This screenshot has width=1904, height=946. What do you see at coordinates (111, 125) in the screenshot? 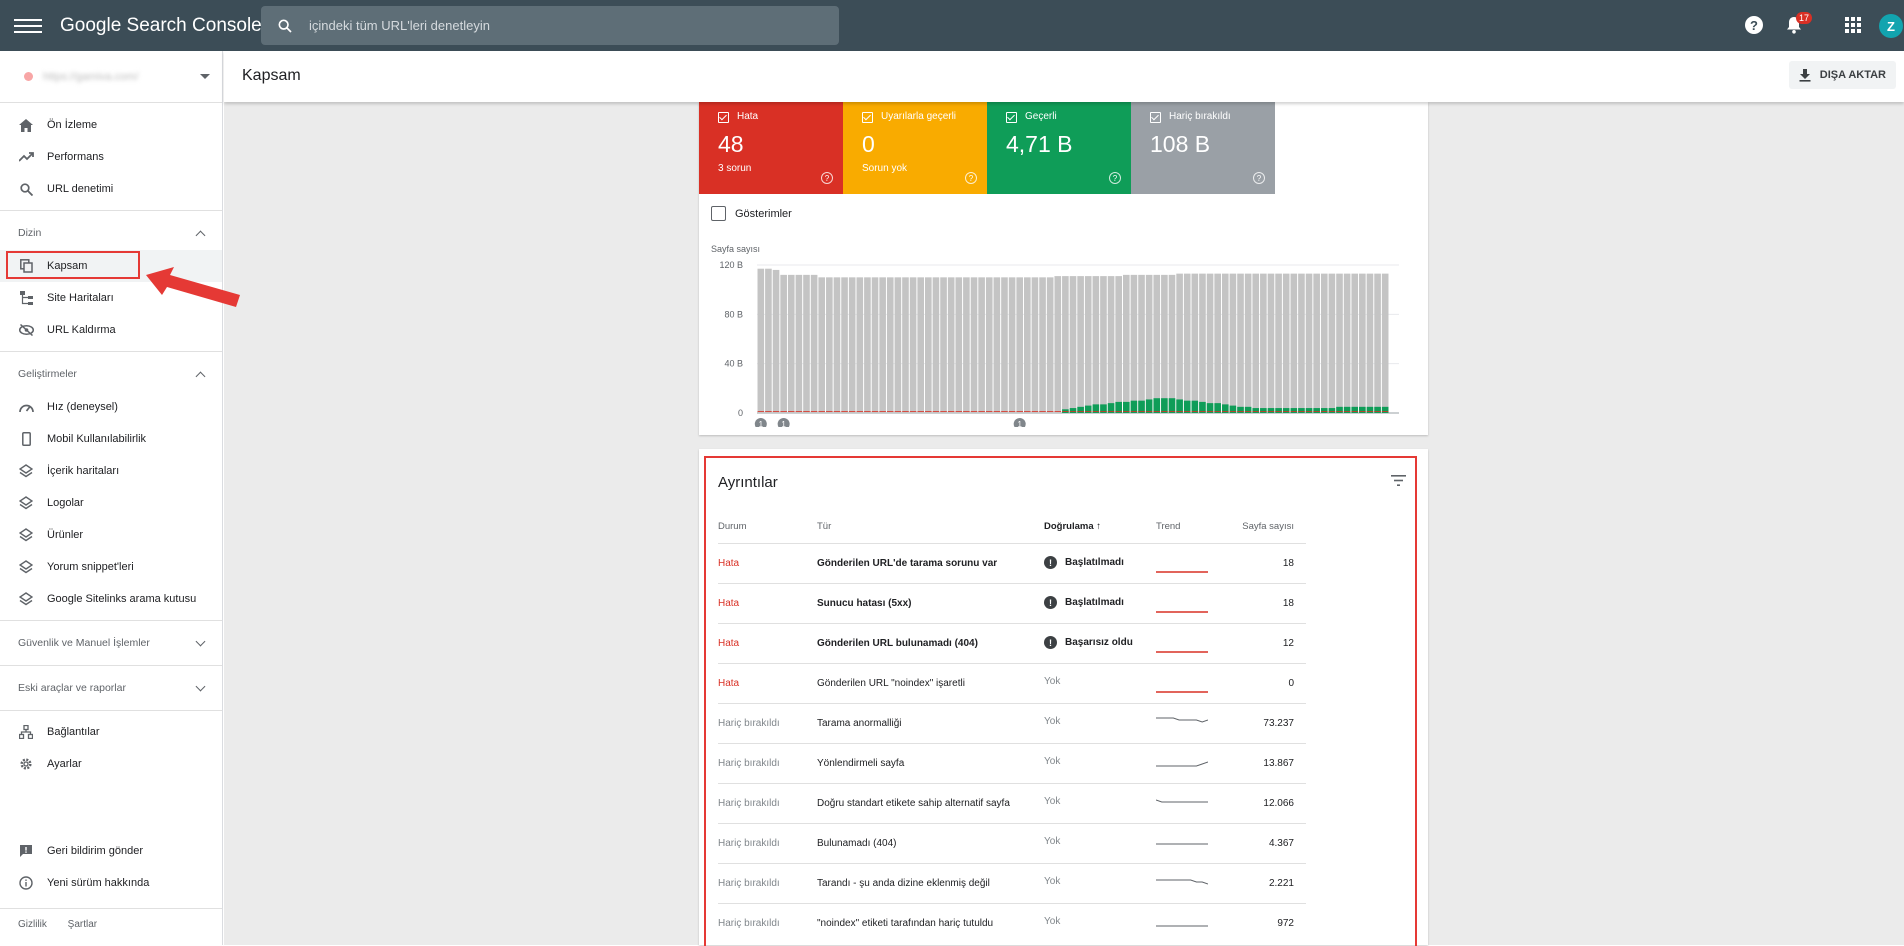
I see `sidebar-item-onizleme: Ön İzleme` at bounding box center [111, 125].